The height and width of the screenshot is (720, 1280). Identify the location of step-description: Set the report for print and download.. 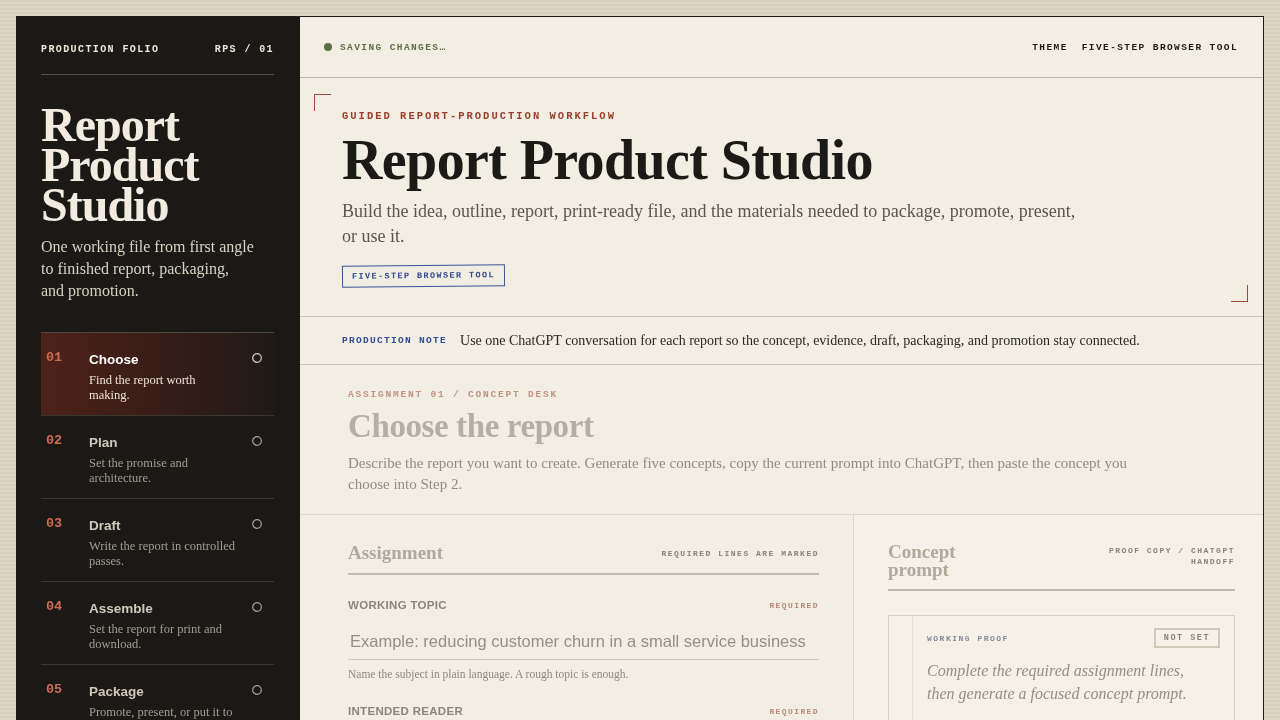
(156, 637).